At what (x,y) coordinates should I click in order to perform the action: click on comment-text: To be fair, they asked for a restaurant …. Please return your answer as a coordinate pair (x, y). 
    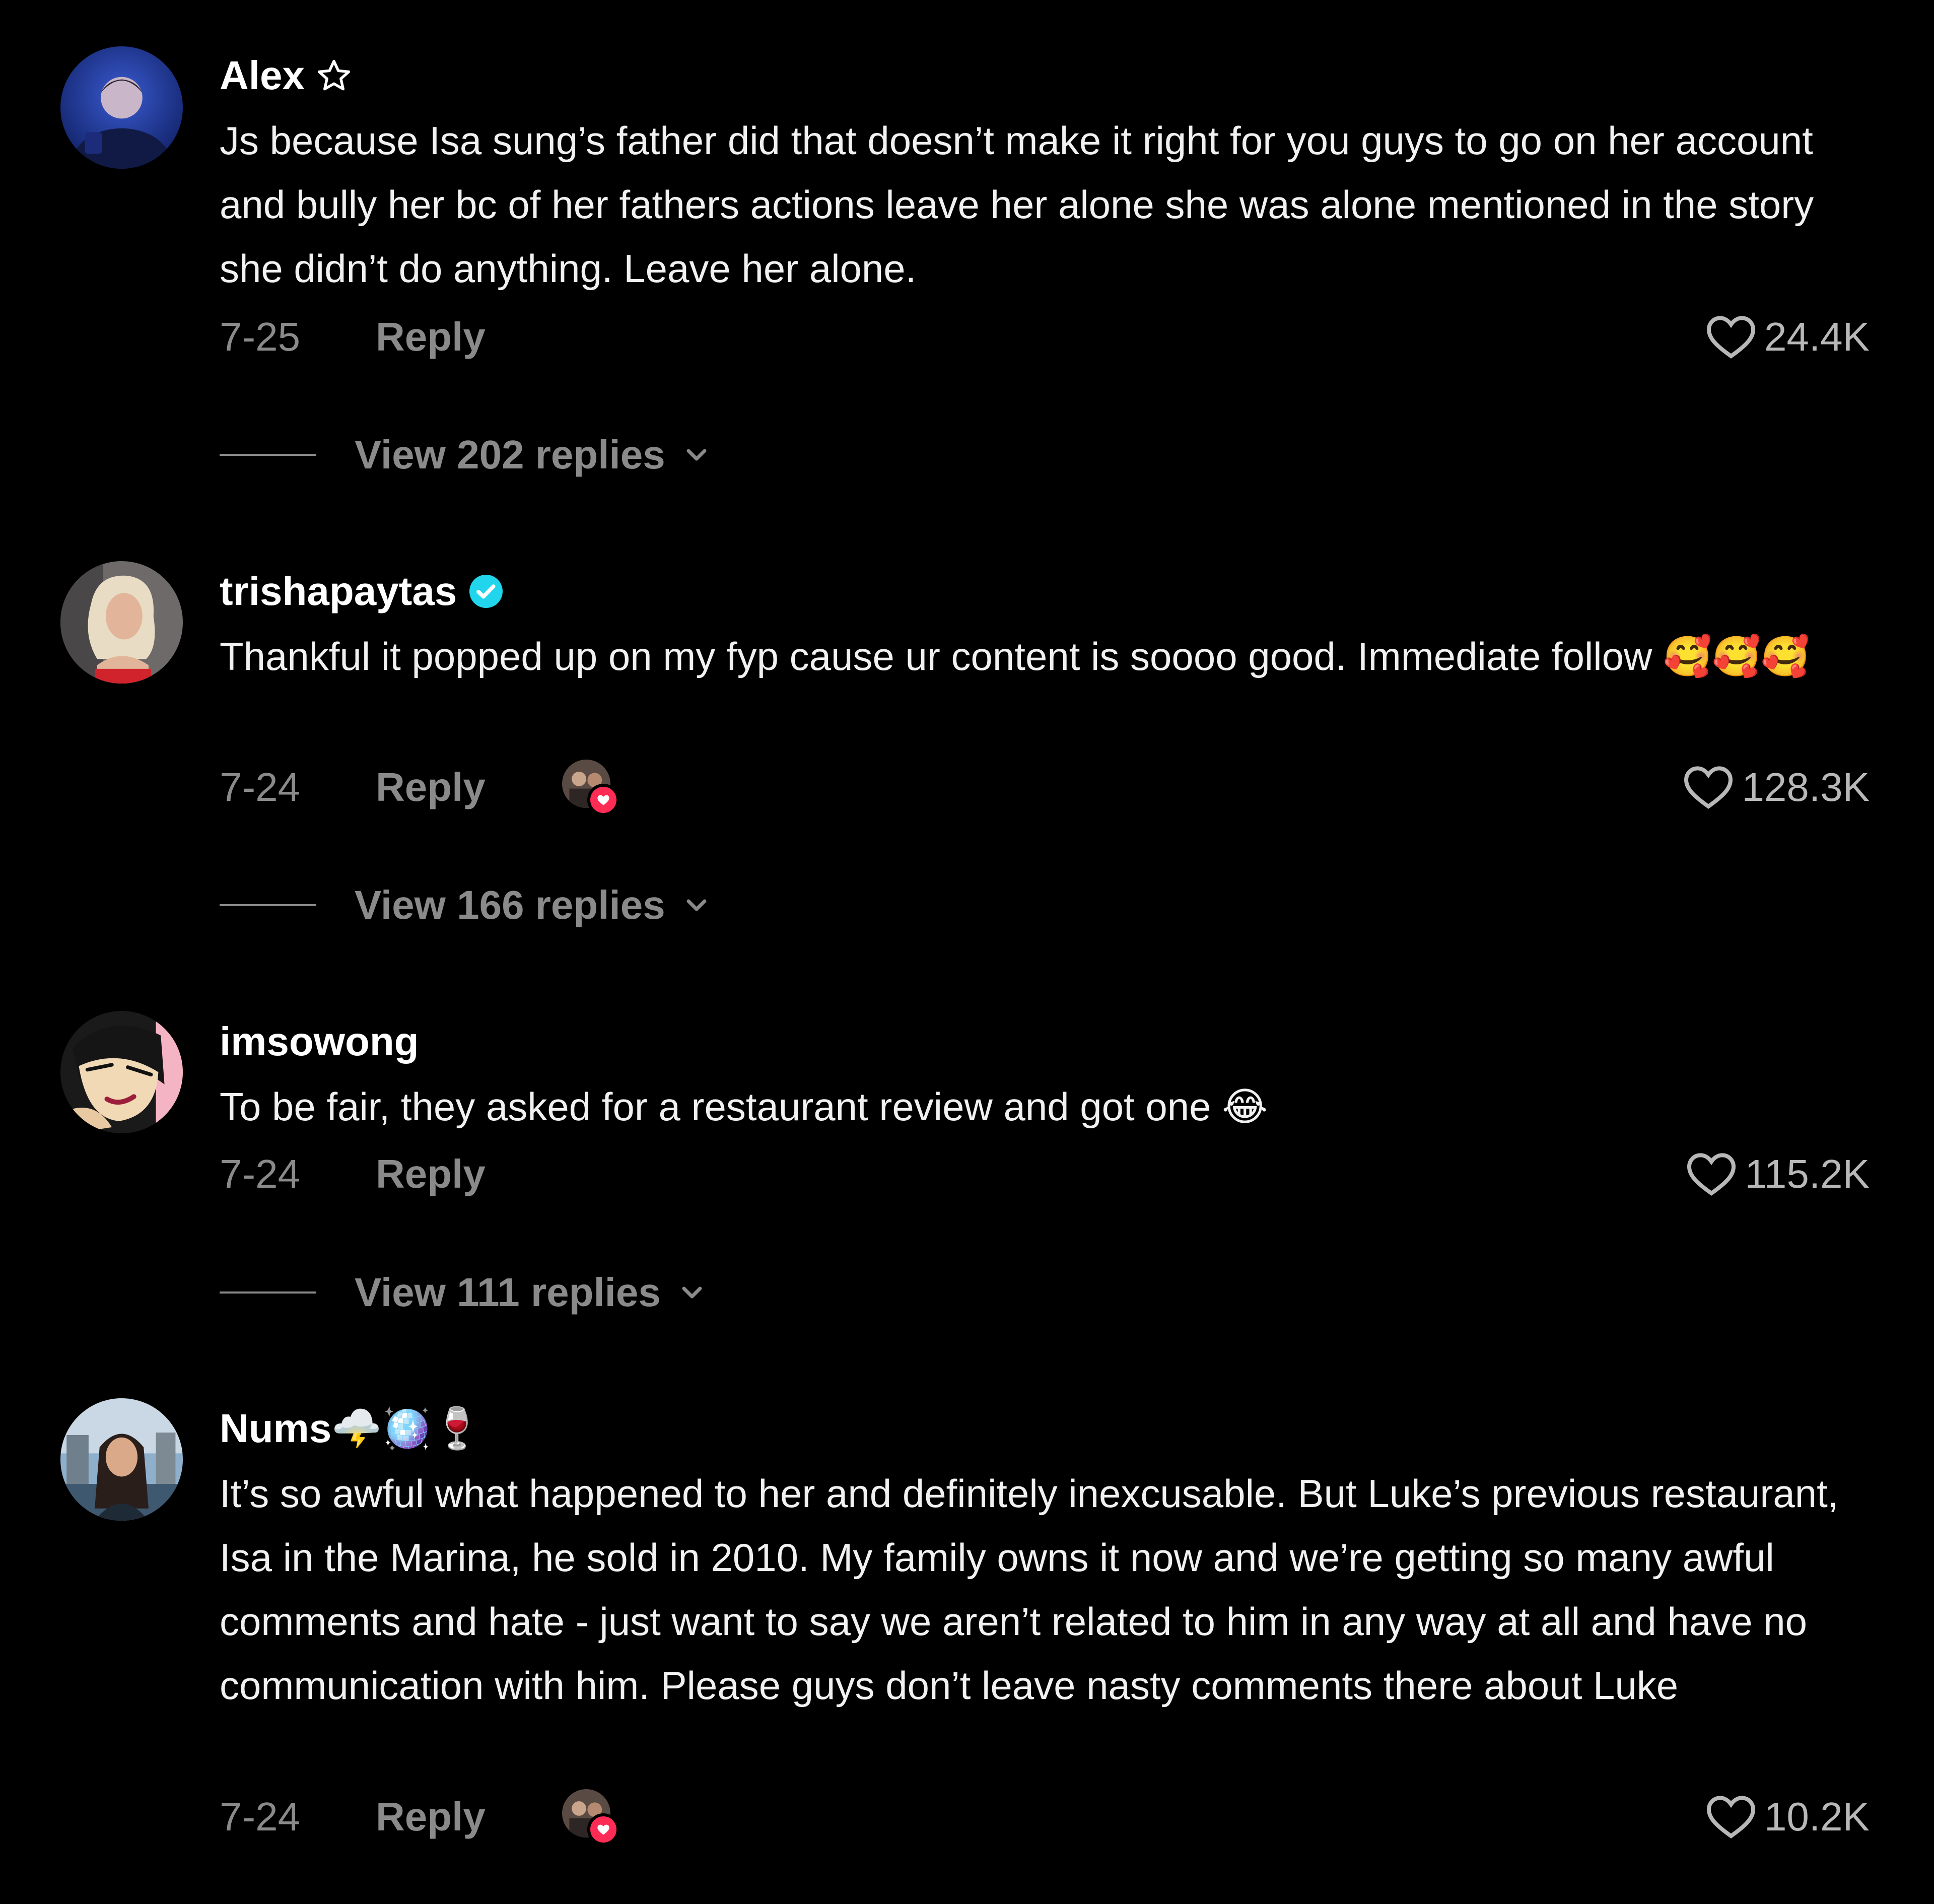
    Looking at the image, I should click on (744, 1106).